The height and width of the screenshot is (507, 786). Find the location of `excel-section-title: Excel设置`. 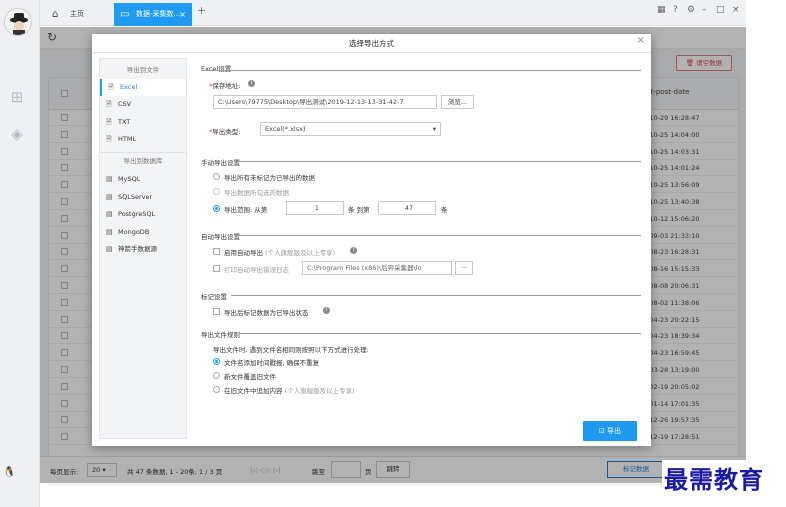

excel-section-title: Excel设置 is located at coordinates (216, 69).